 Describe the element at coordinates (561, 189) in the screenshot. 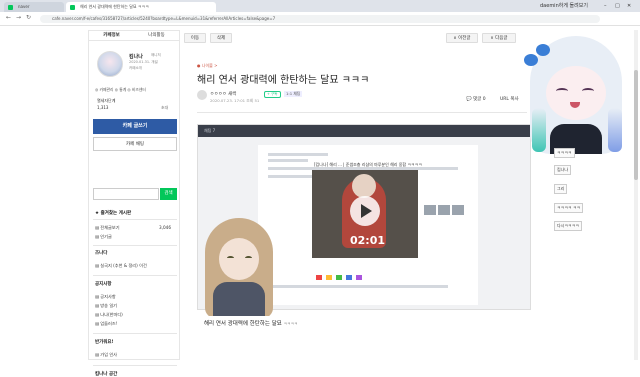

I see `side-label: 그리` at that location.